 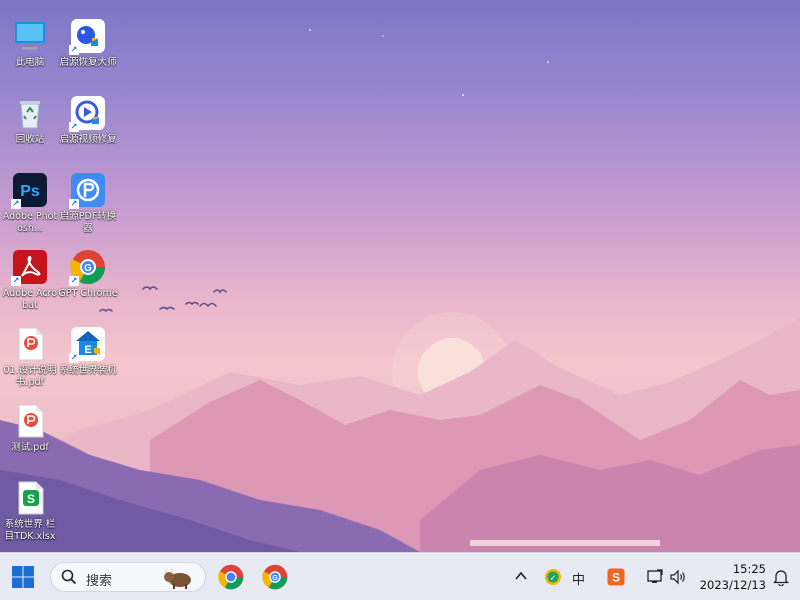 I want to click on desktop-icon-tdk-xlsx: S 系统世界 栏目TDK.xlsx, so click(x=30, y=511).